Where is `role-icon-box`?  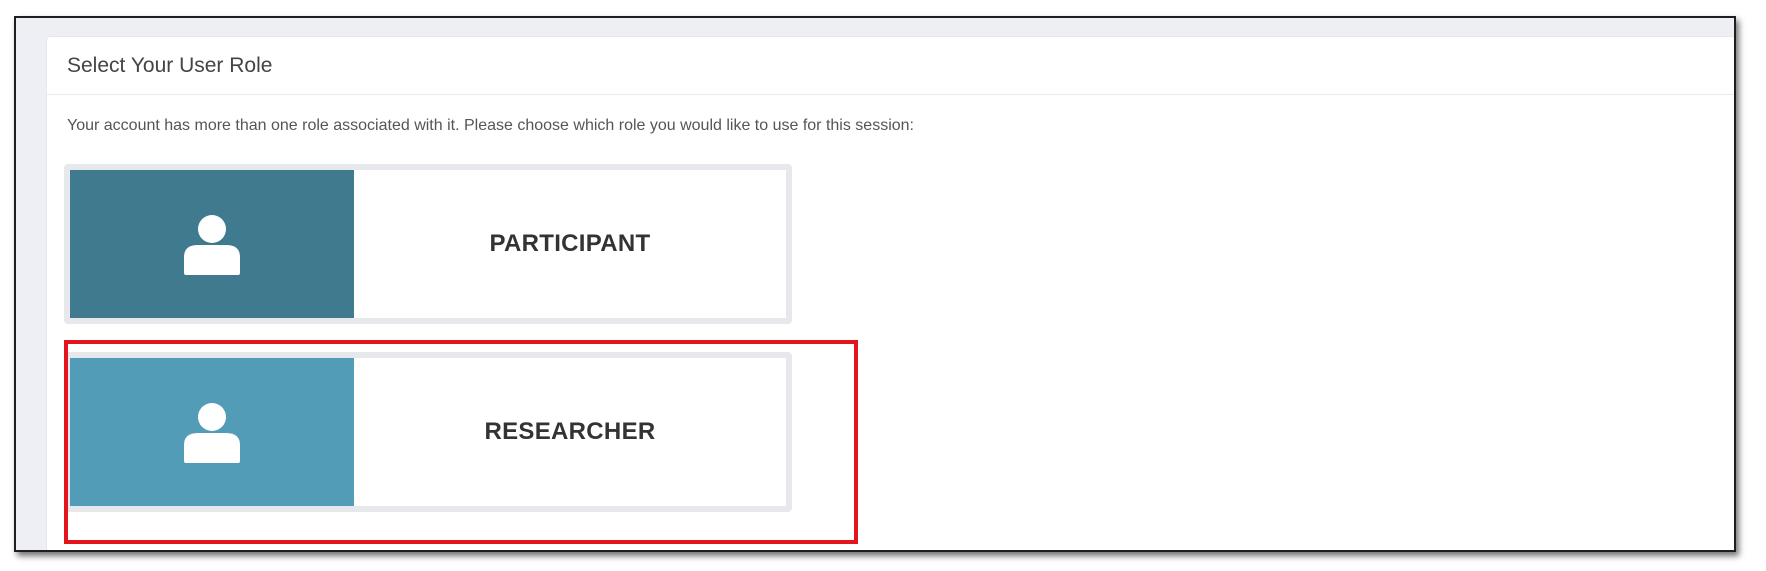
role-icon-box is located at coordinates (212, 244).